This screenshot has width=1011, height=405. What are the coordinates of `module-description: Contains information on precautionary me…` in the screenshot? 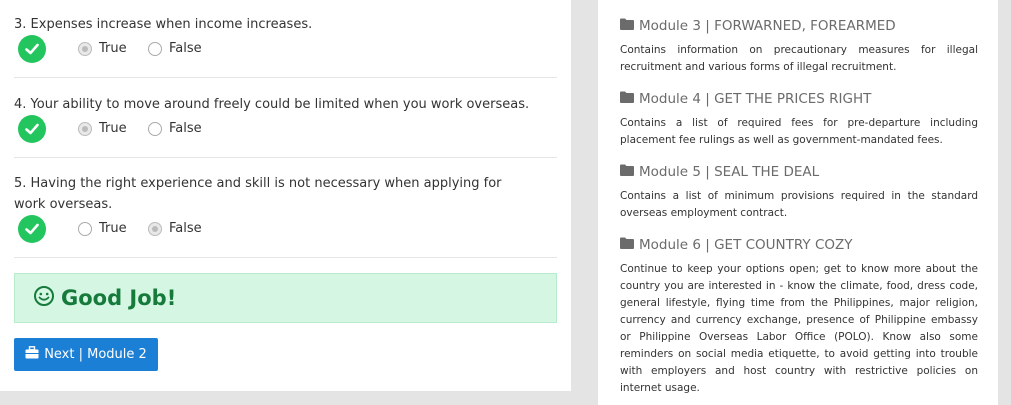 It's located at (799, 58).